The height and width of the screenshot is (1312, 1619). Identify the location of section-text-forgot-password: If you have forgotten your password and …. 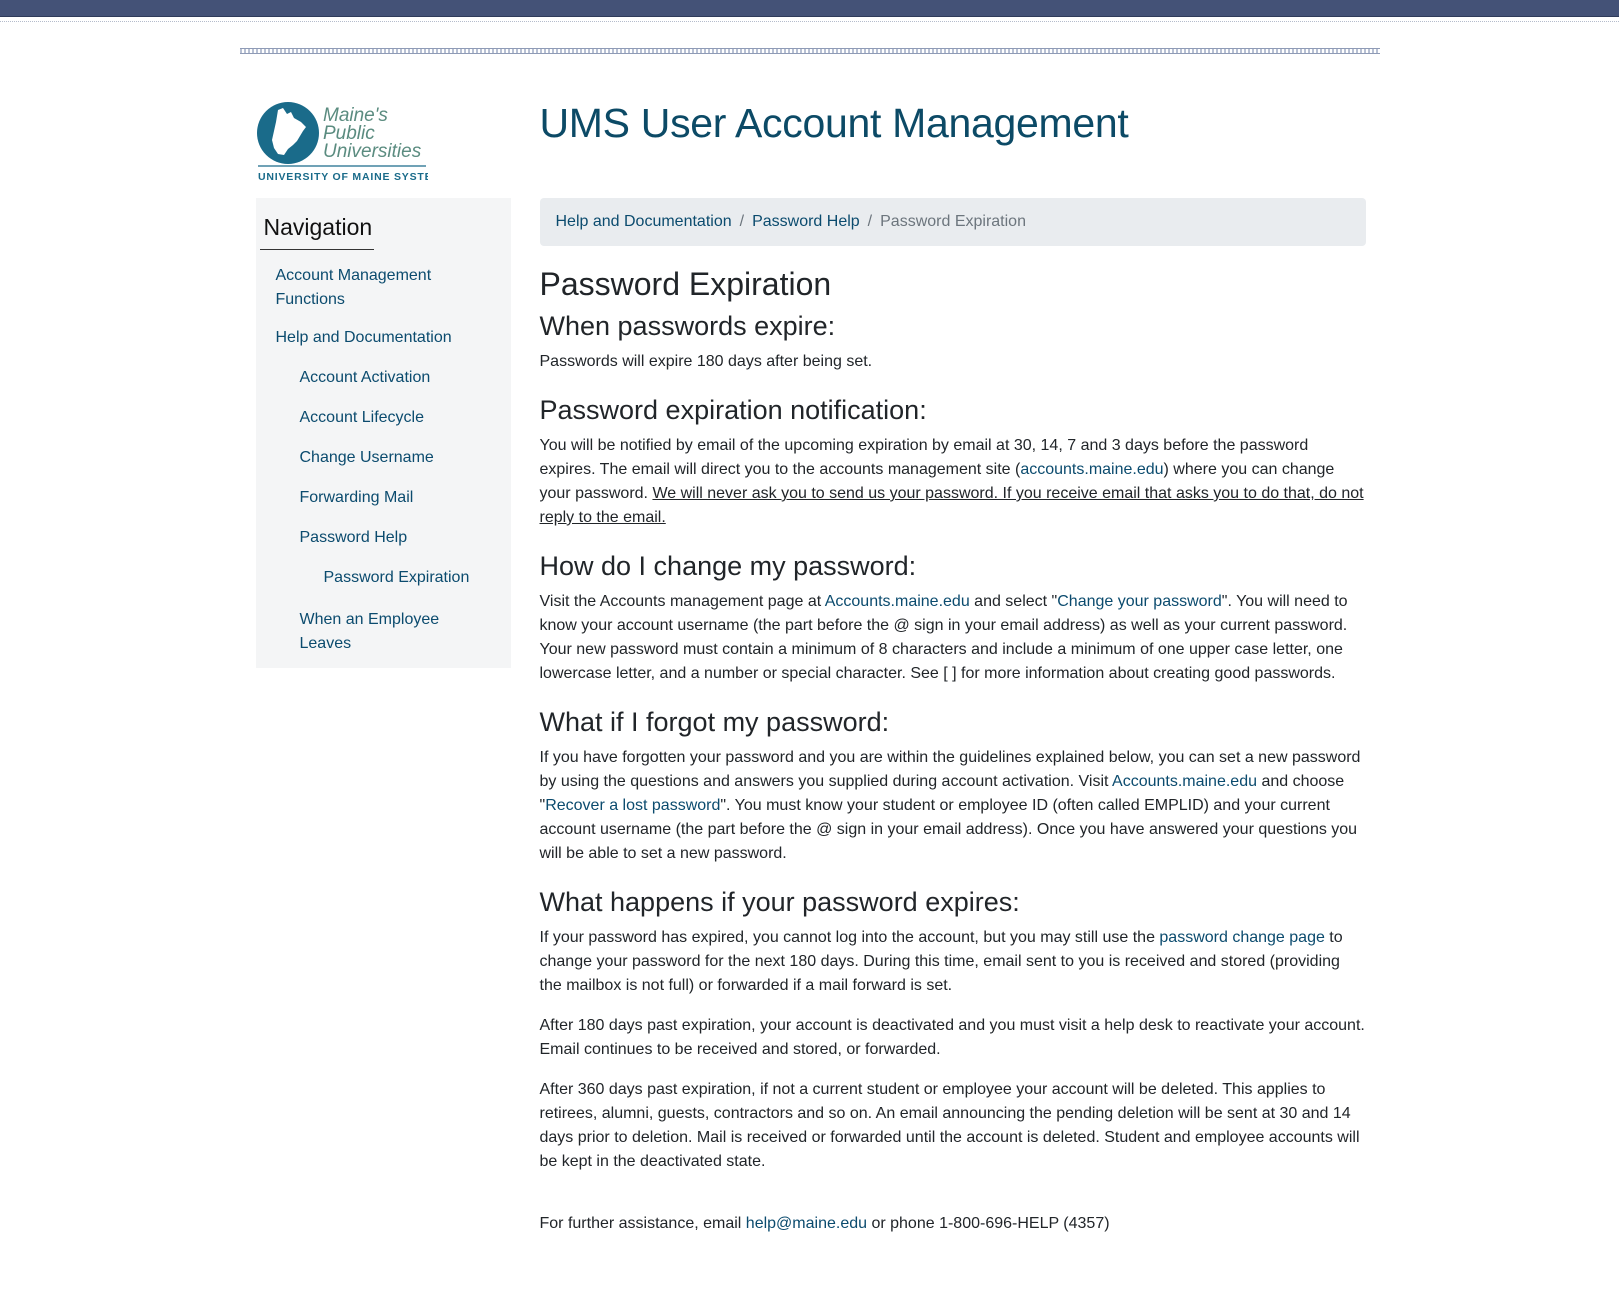
(953, 806).